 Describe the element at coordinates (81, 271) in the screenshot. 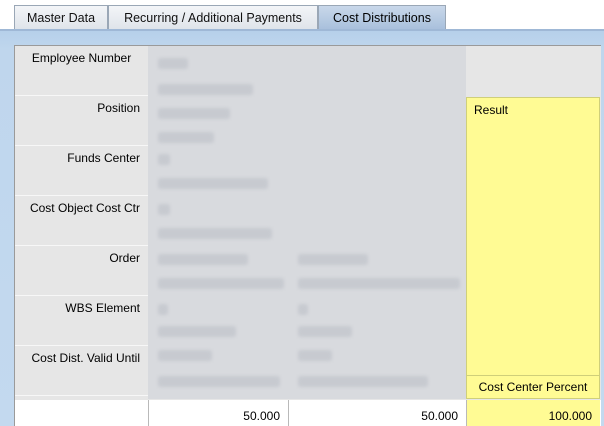

I see `label-order: Order` at that location.